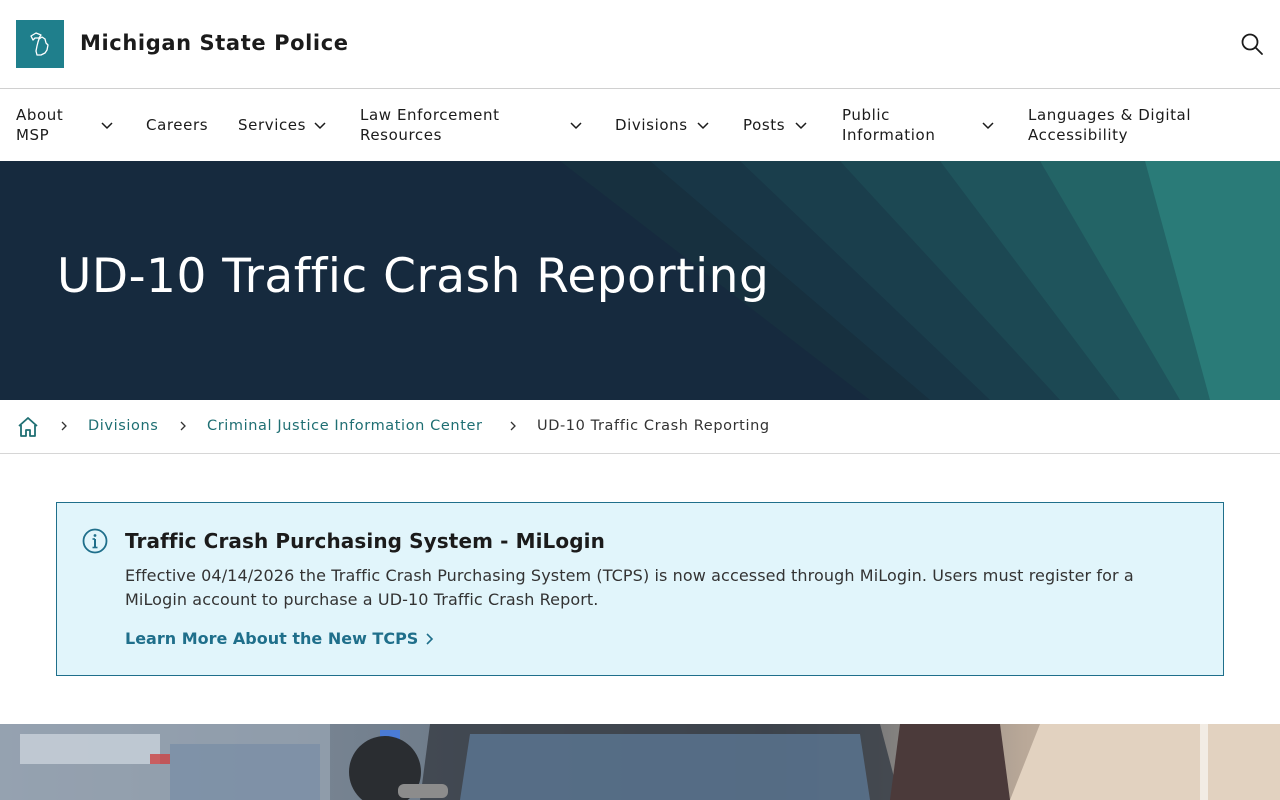 The height and width of the screenshot is (800, 1280). Describe the element at coordinates (1109, 125) in the screenshot. I see `nav-item-languages-accessibility: Languages & Digital Accessibility` at that location.